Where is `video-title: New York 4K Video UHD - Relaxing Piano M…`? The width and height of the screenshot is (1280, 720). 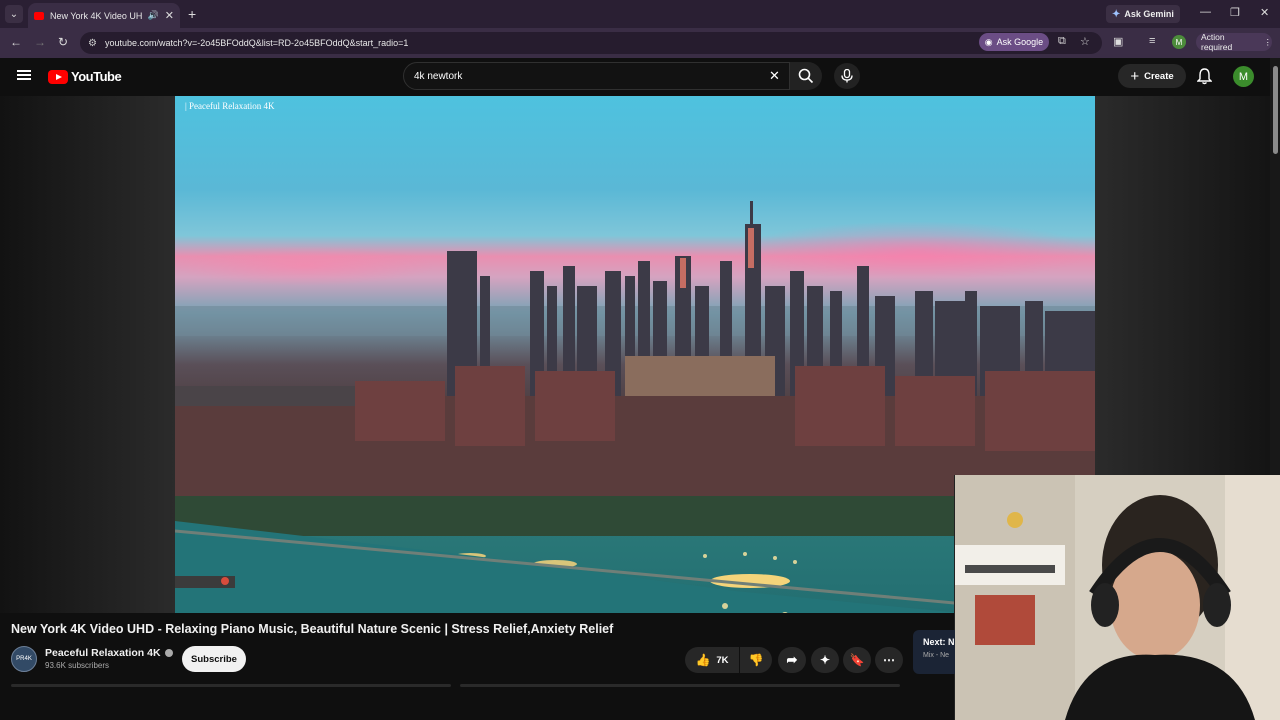
video-title: New York 4K Video UHD - Relaxing Piano M… is located at coordinates (312, 629).